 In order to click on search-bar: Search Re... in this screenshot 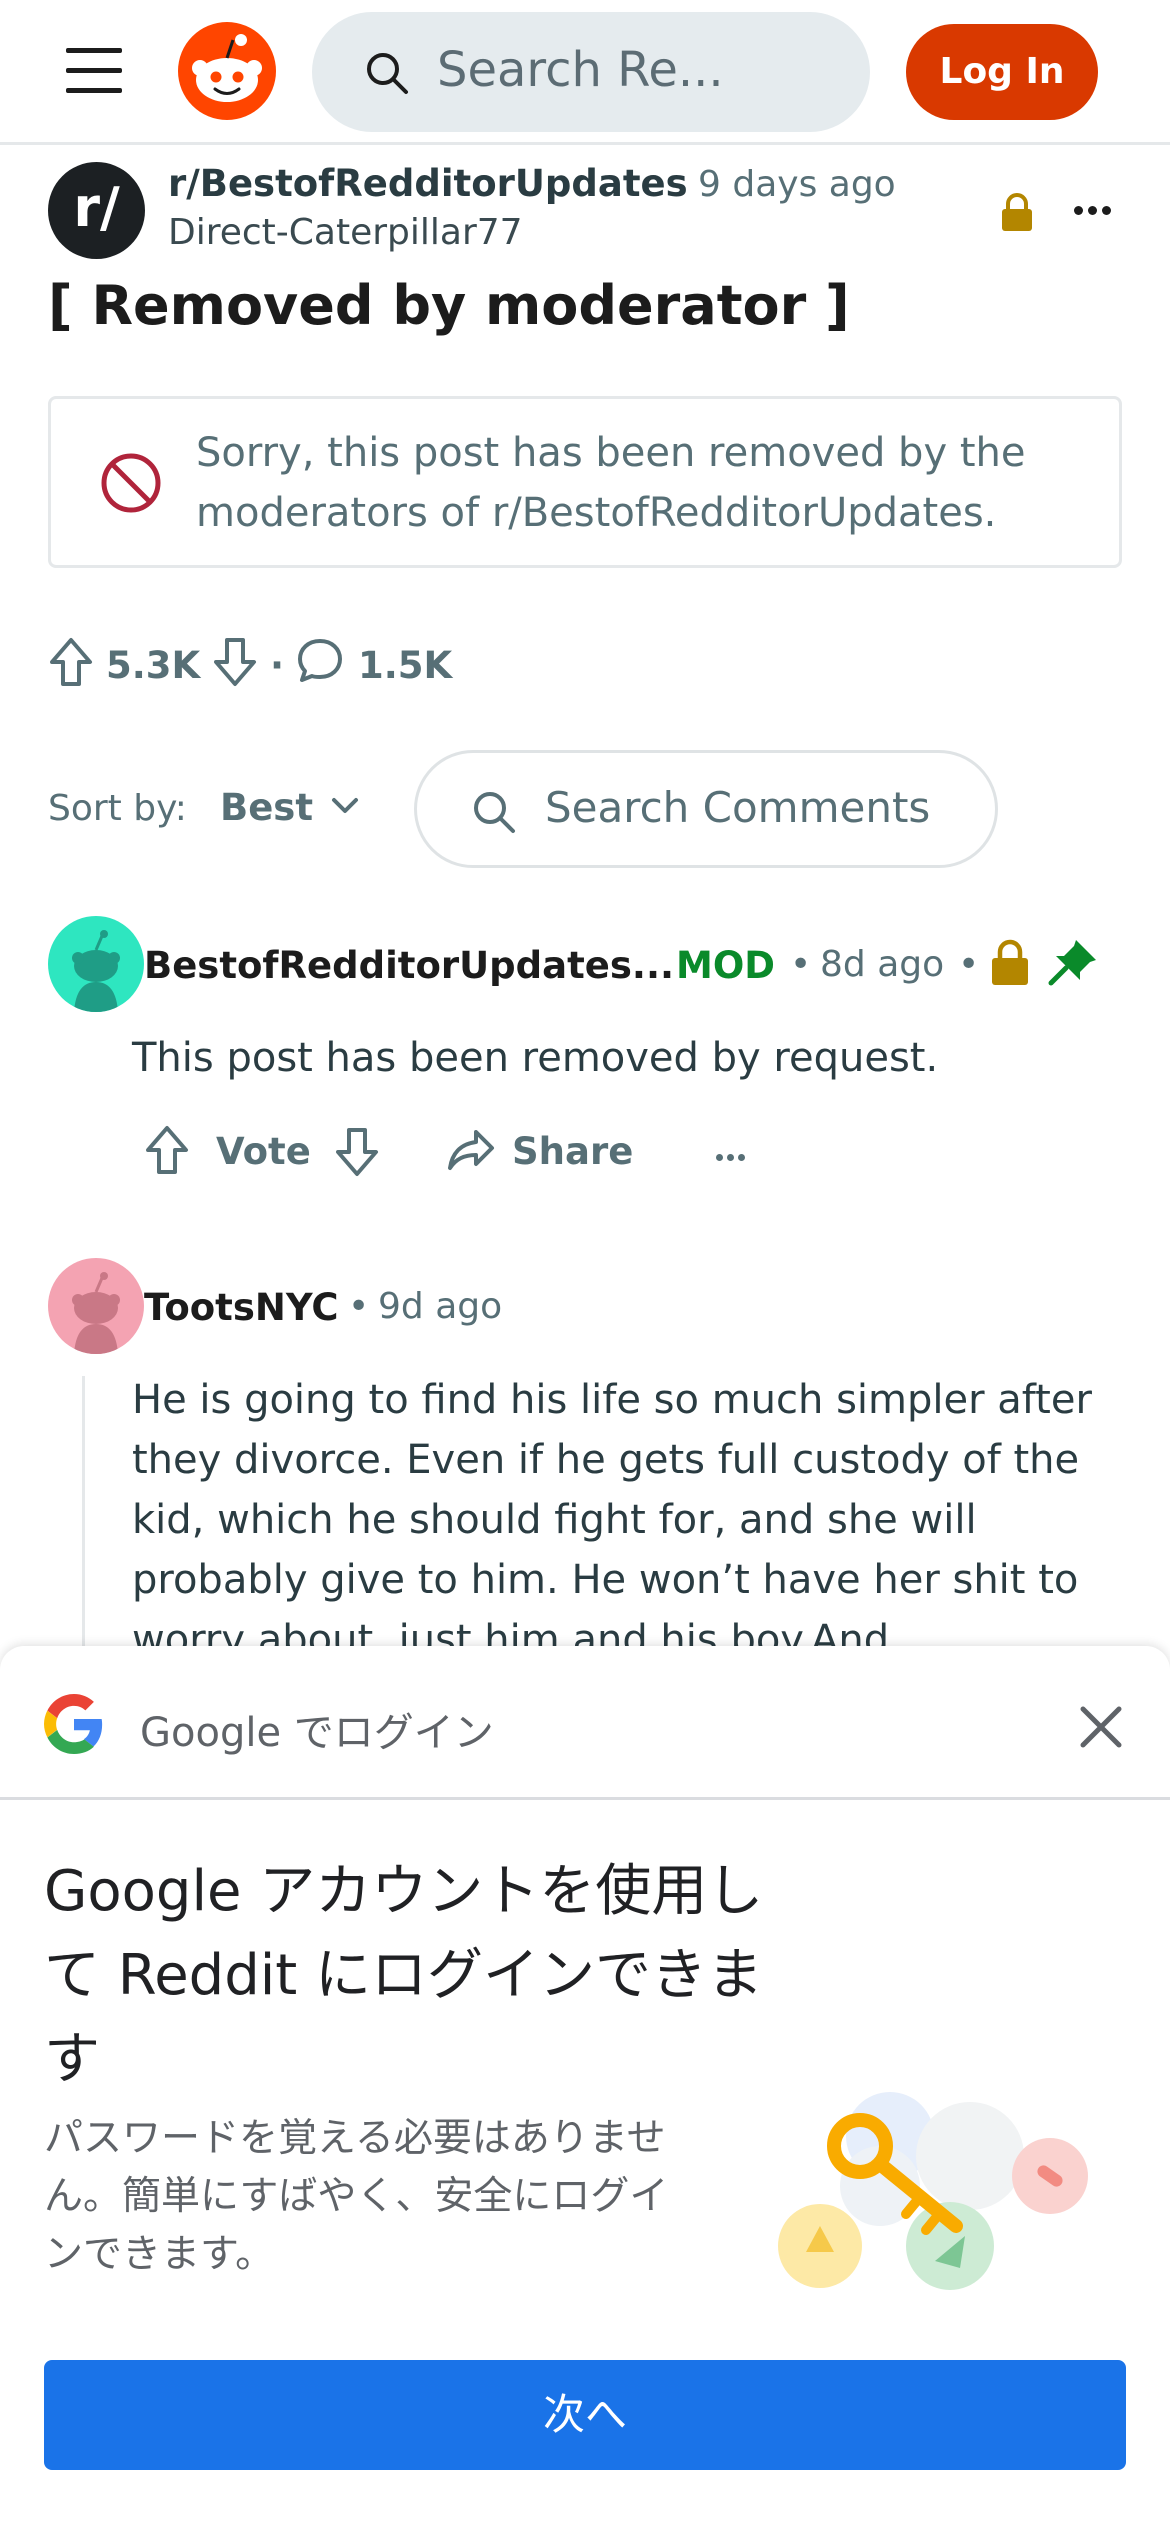, I will do `click(591, 72)`.